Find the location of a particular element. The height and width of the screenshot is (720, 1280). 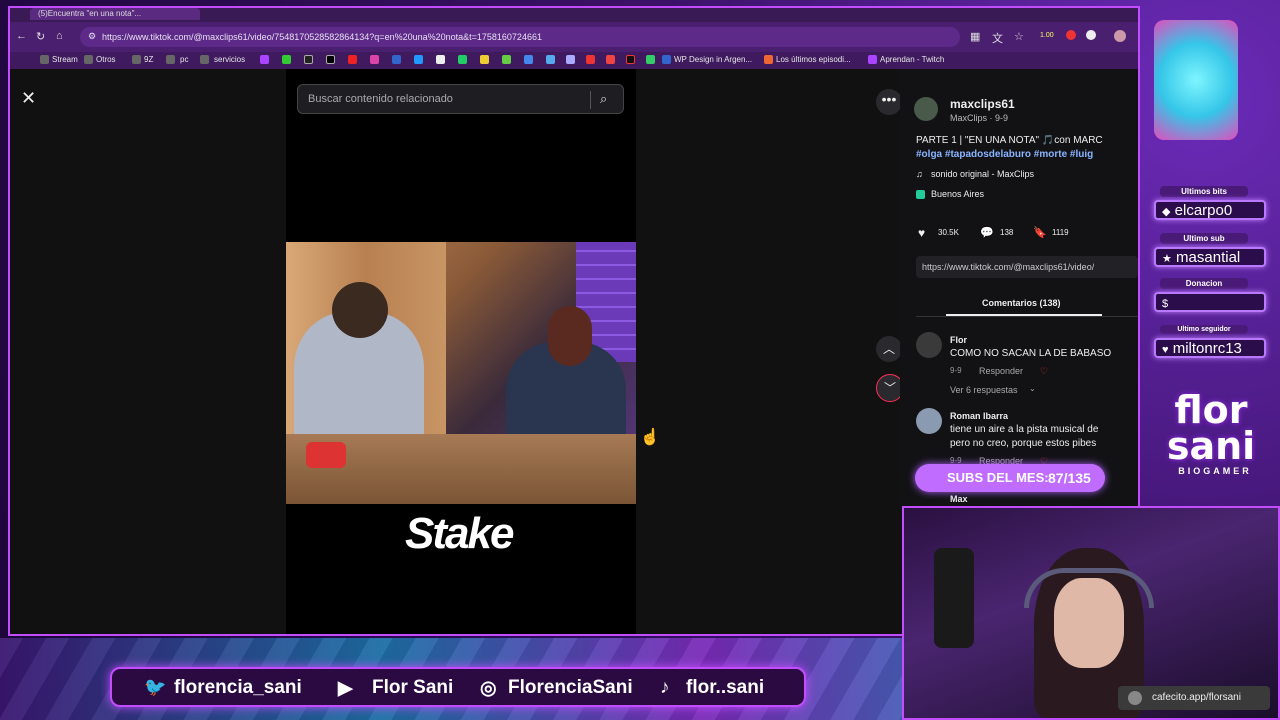

kick-icon is located at coordinates (286, 59).